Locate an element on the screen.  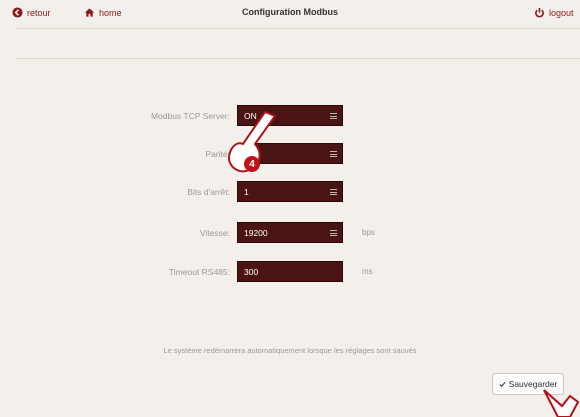
speed-label: Vitesse: is located at coordinates (214, 233).